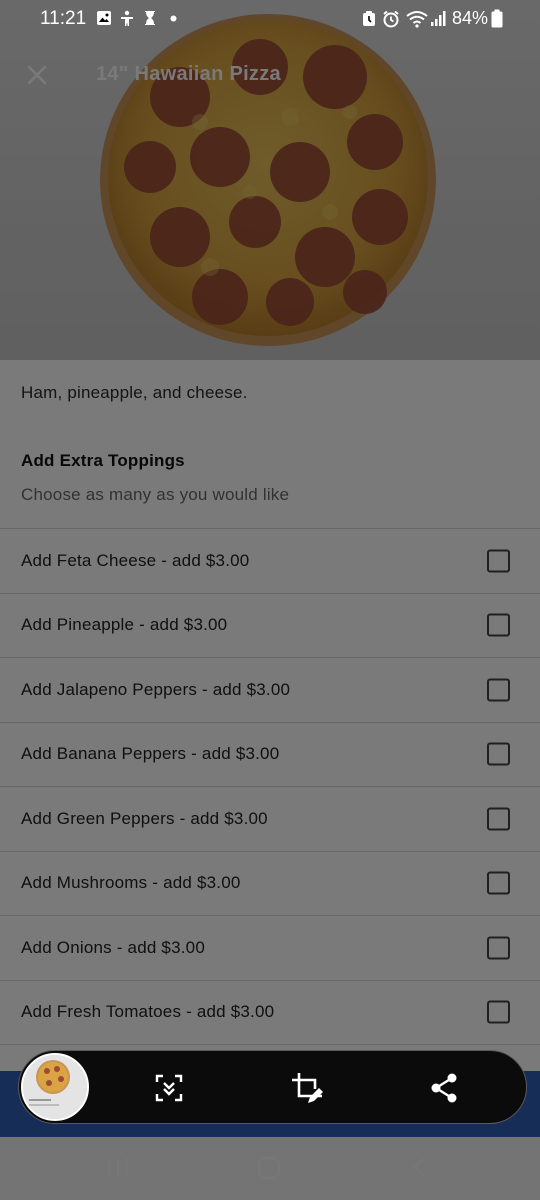 The width and height of the screenshot is (540, 1200). I want to click on alarm-badge-icon, so click(369, 18).